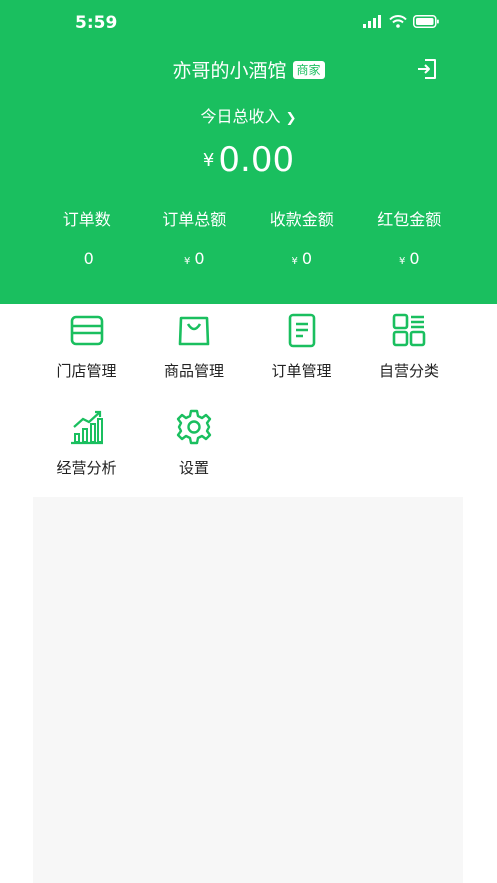 The height and width of the screenshot is (883, 497). What do you see at coordinates (409, 219) in the screenshot?
I see `stat-label: 红包金额` at bounding box center [409, 219].